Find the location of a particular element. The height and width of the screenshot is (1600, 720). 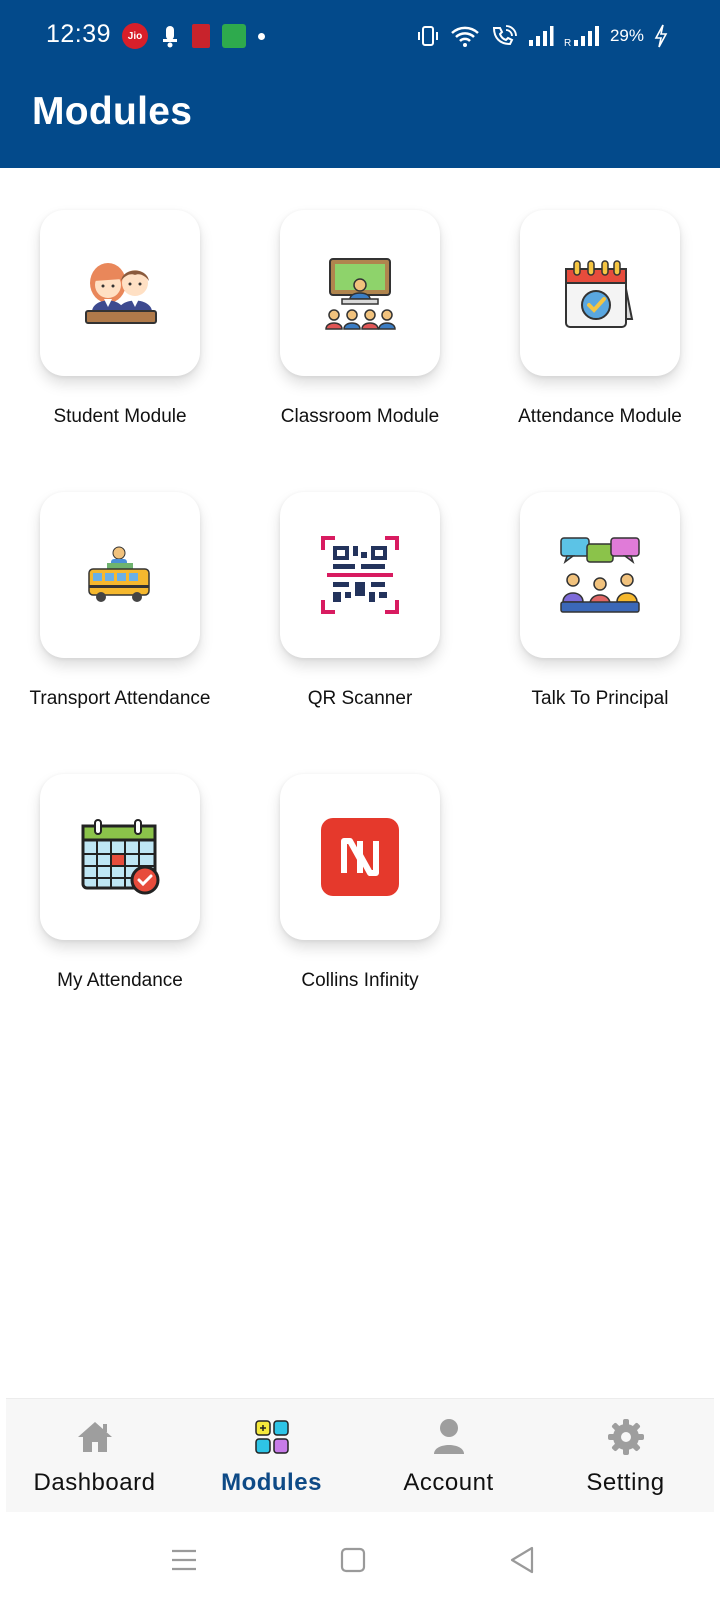

store-notification-icon is located at coordinates (234, 36).